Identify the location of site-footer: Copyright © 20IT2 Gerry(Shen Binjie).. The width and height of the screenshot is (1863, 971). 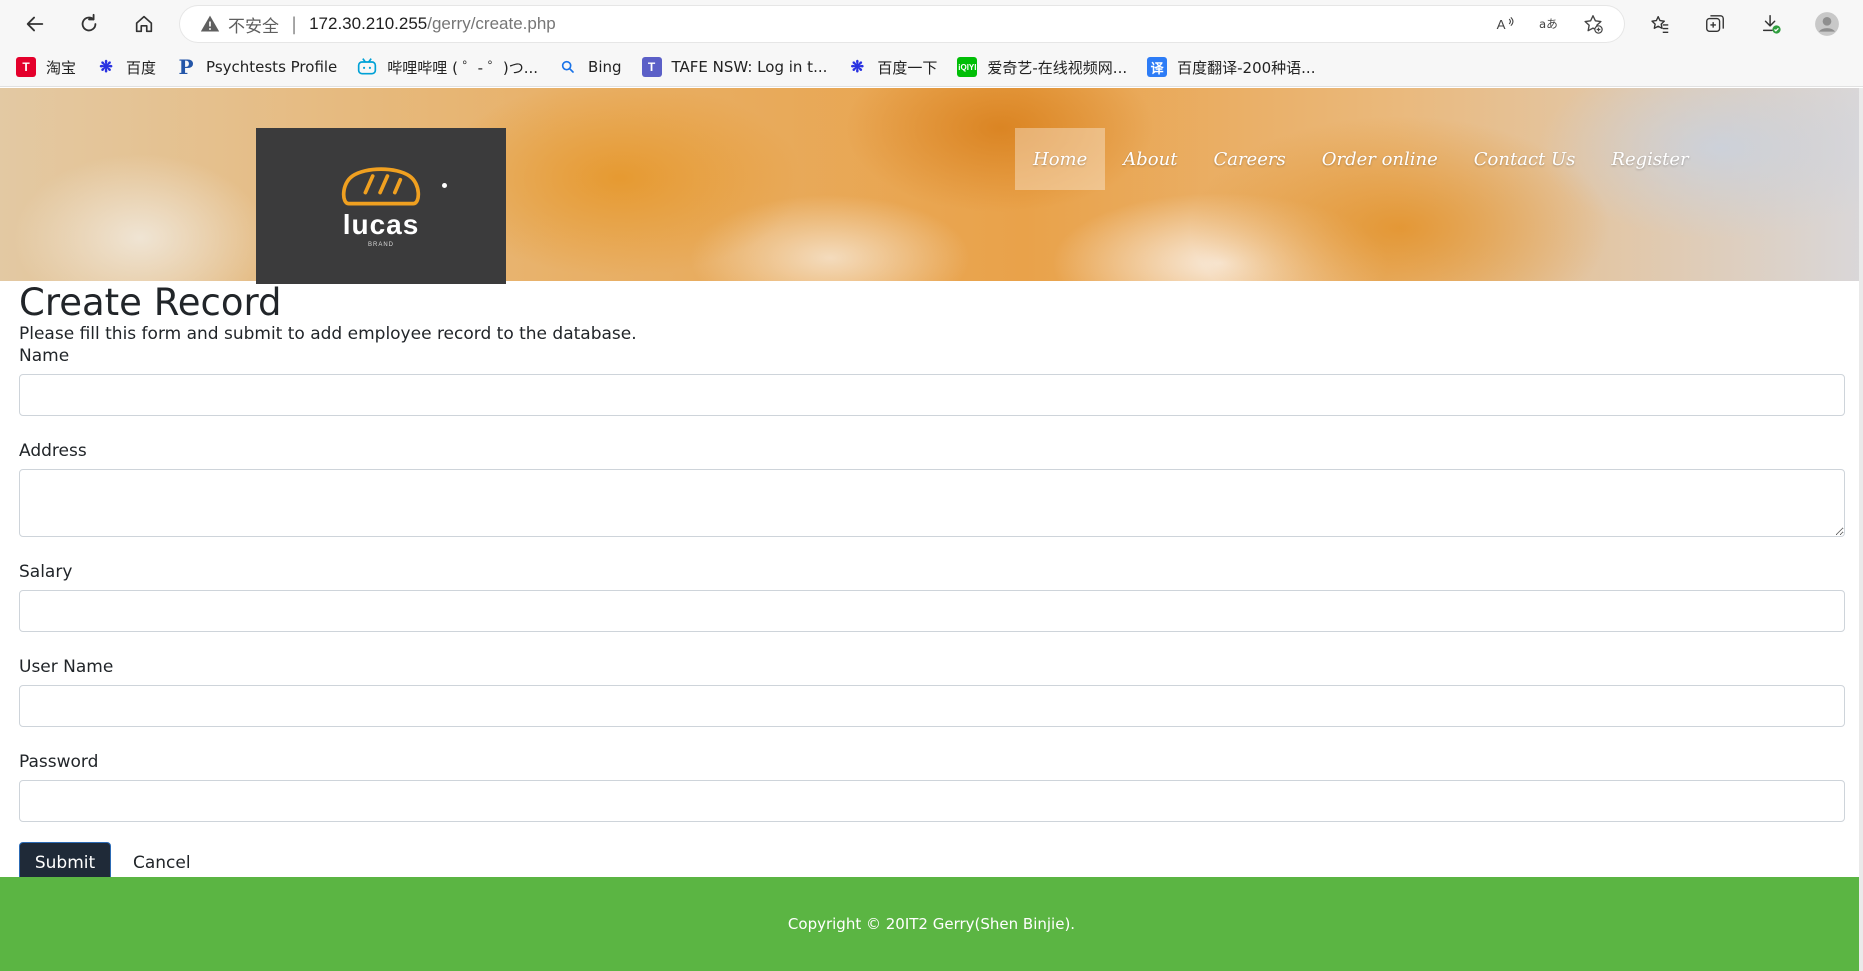
(931, 924).